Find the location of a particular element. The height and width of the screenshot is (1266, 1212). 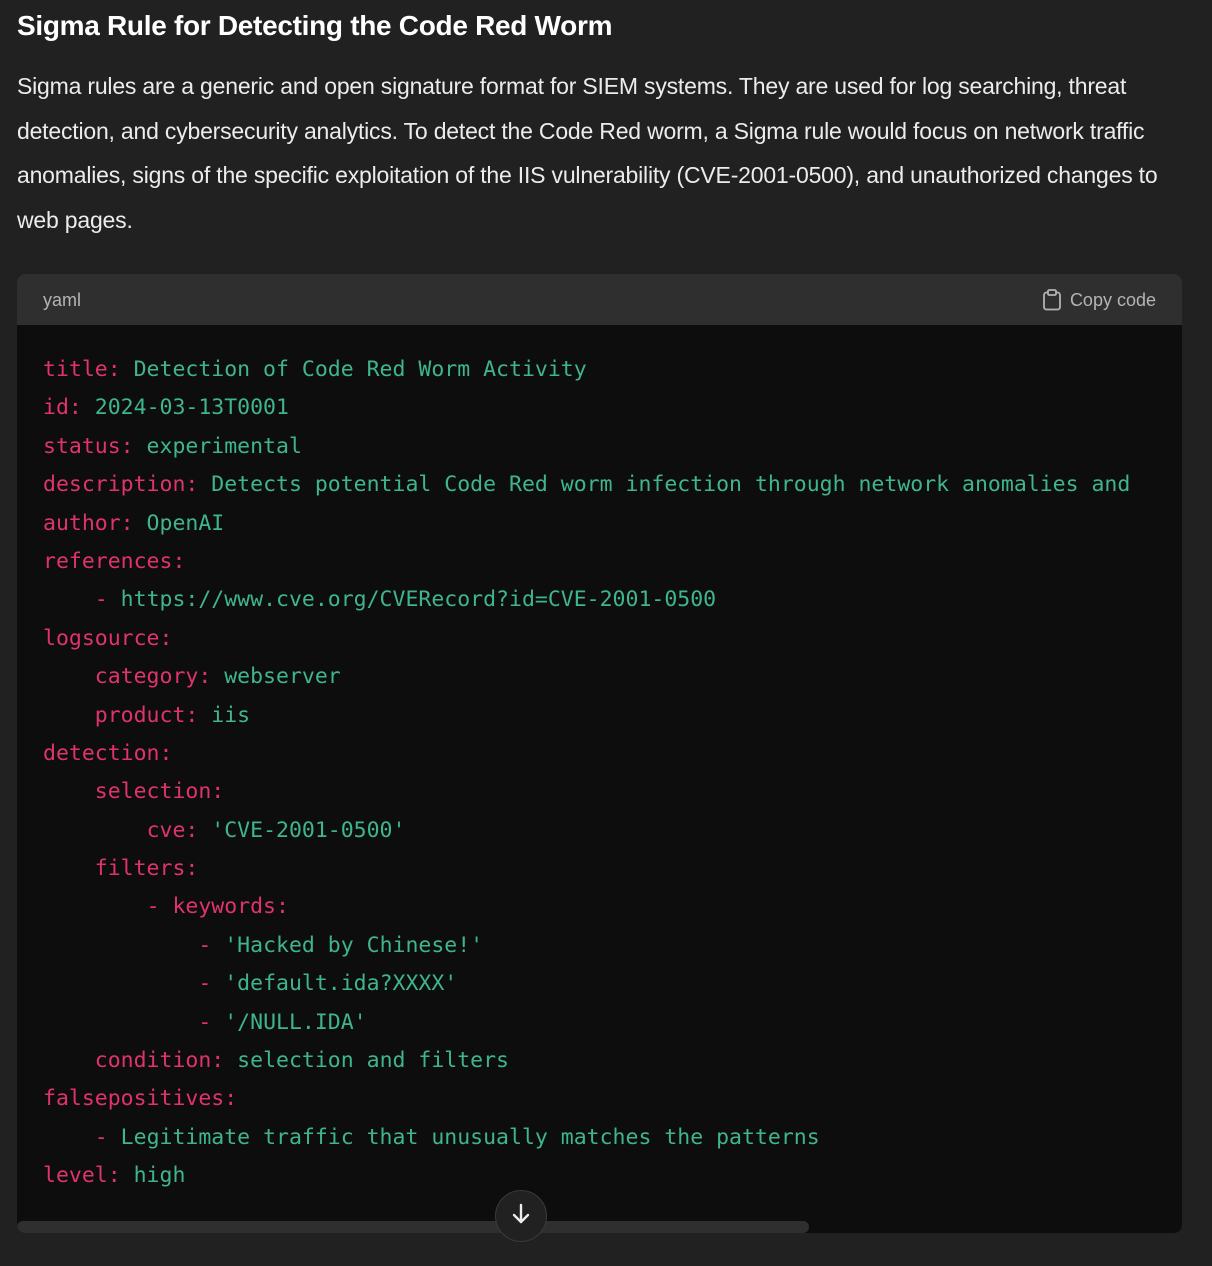

code-line: logsource: is located at coordinates (612, 639).